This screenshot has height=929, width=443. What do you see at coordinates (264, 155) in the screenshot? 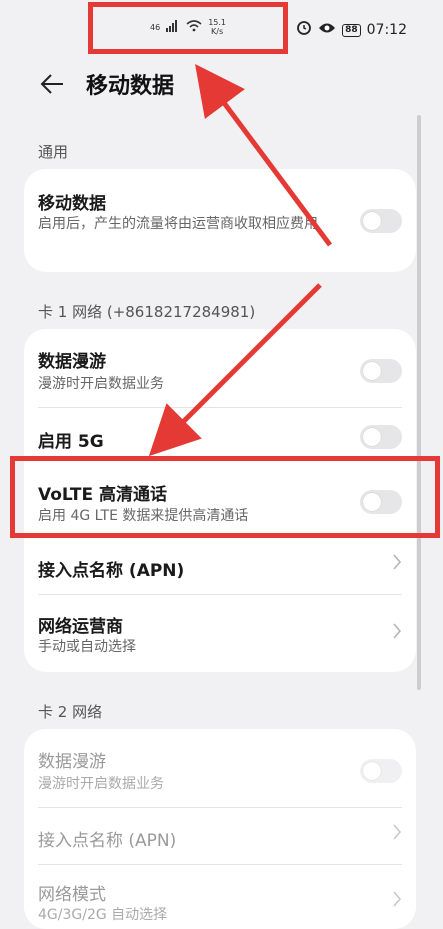
I see `arrow-up` at bounding box center [264, 155].